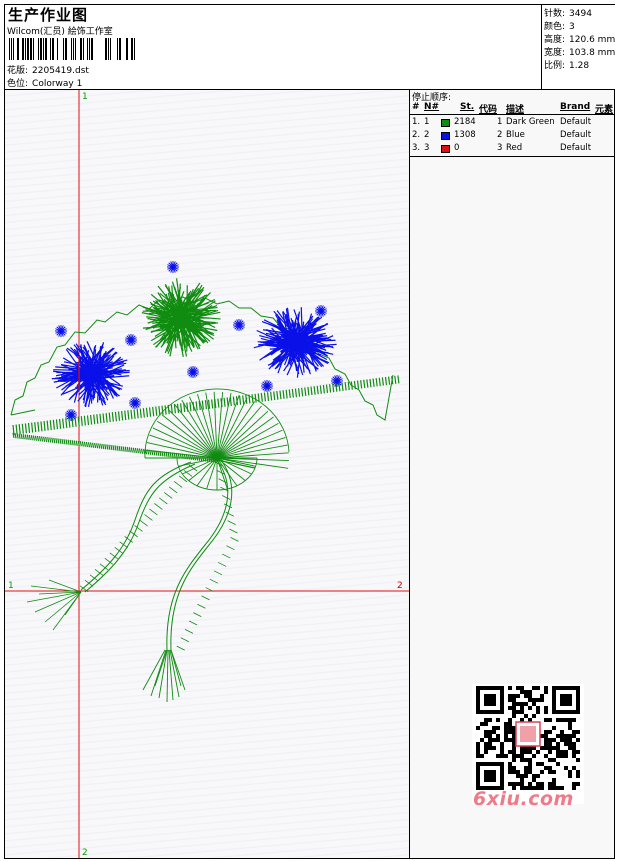 This screenshot has width=620, height=861. Describe the element at coordinates (54, 605) in the screenshot. I see `tassel-end-left` at that location.